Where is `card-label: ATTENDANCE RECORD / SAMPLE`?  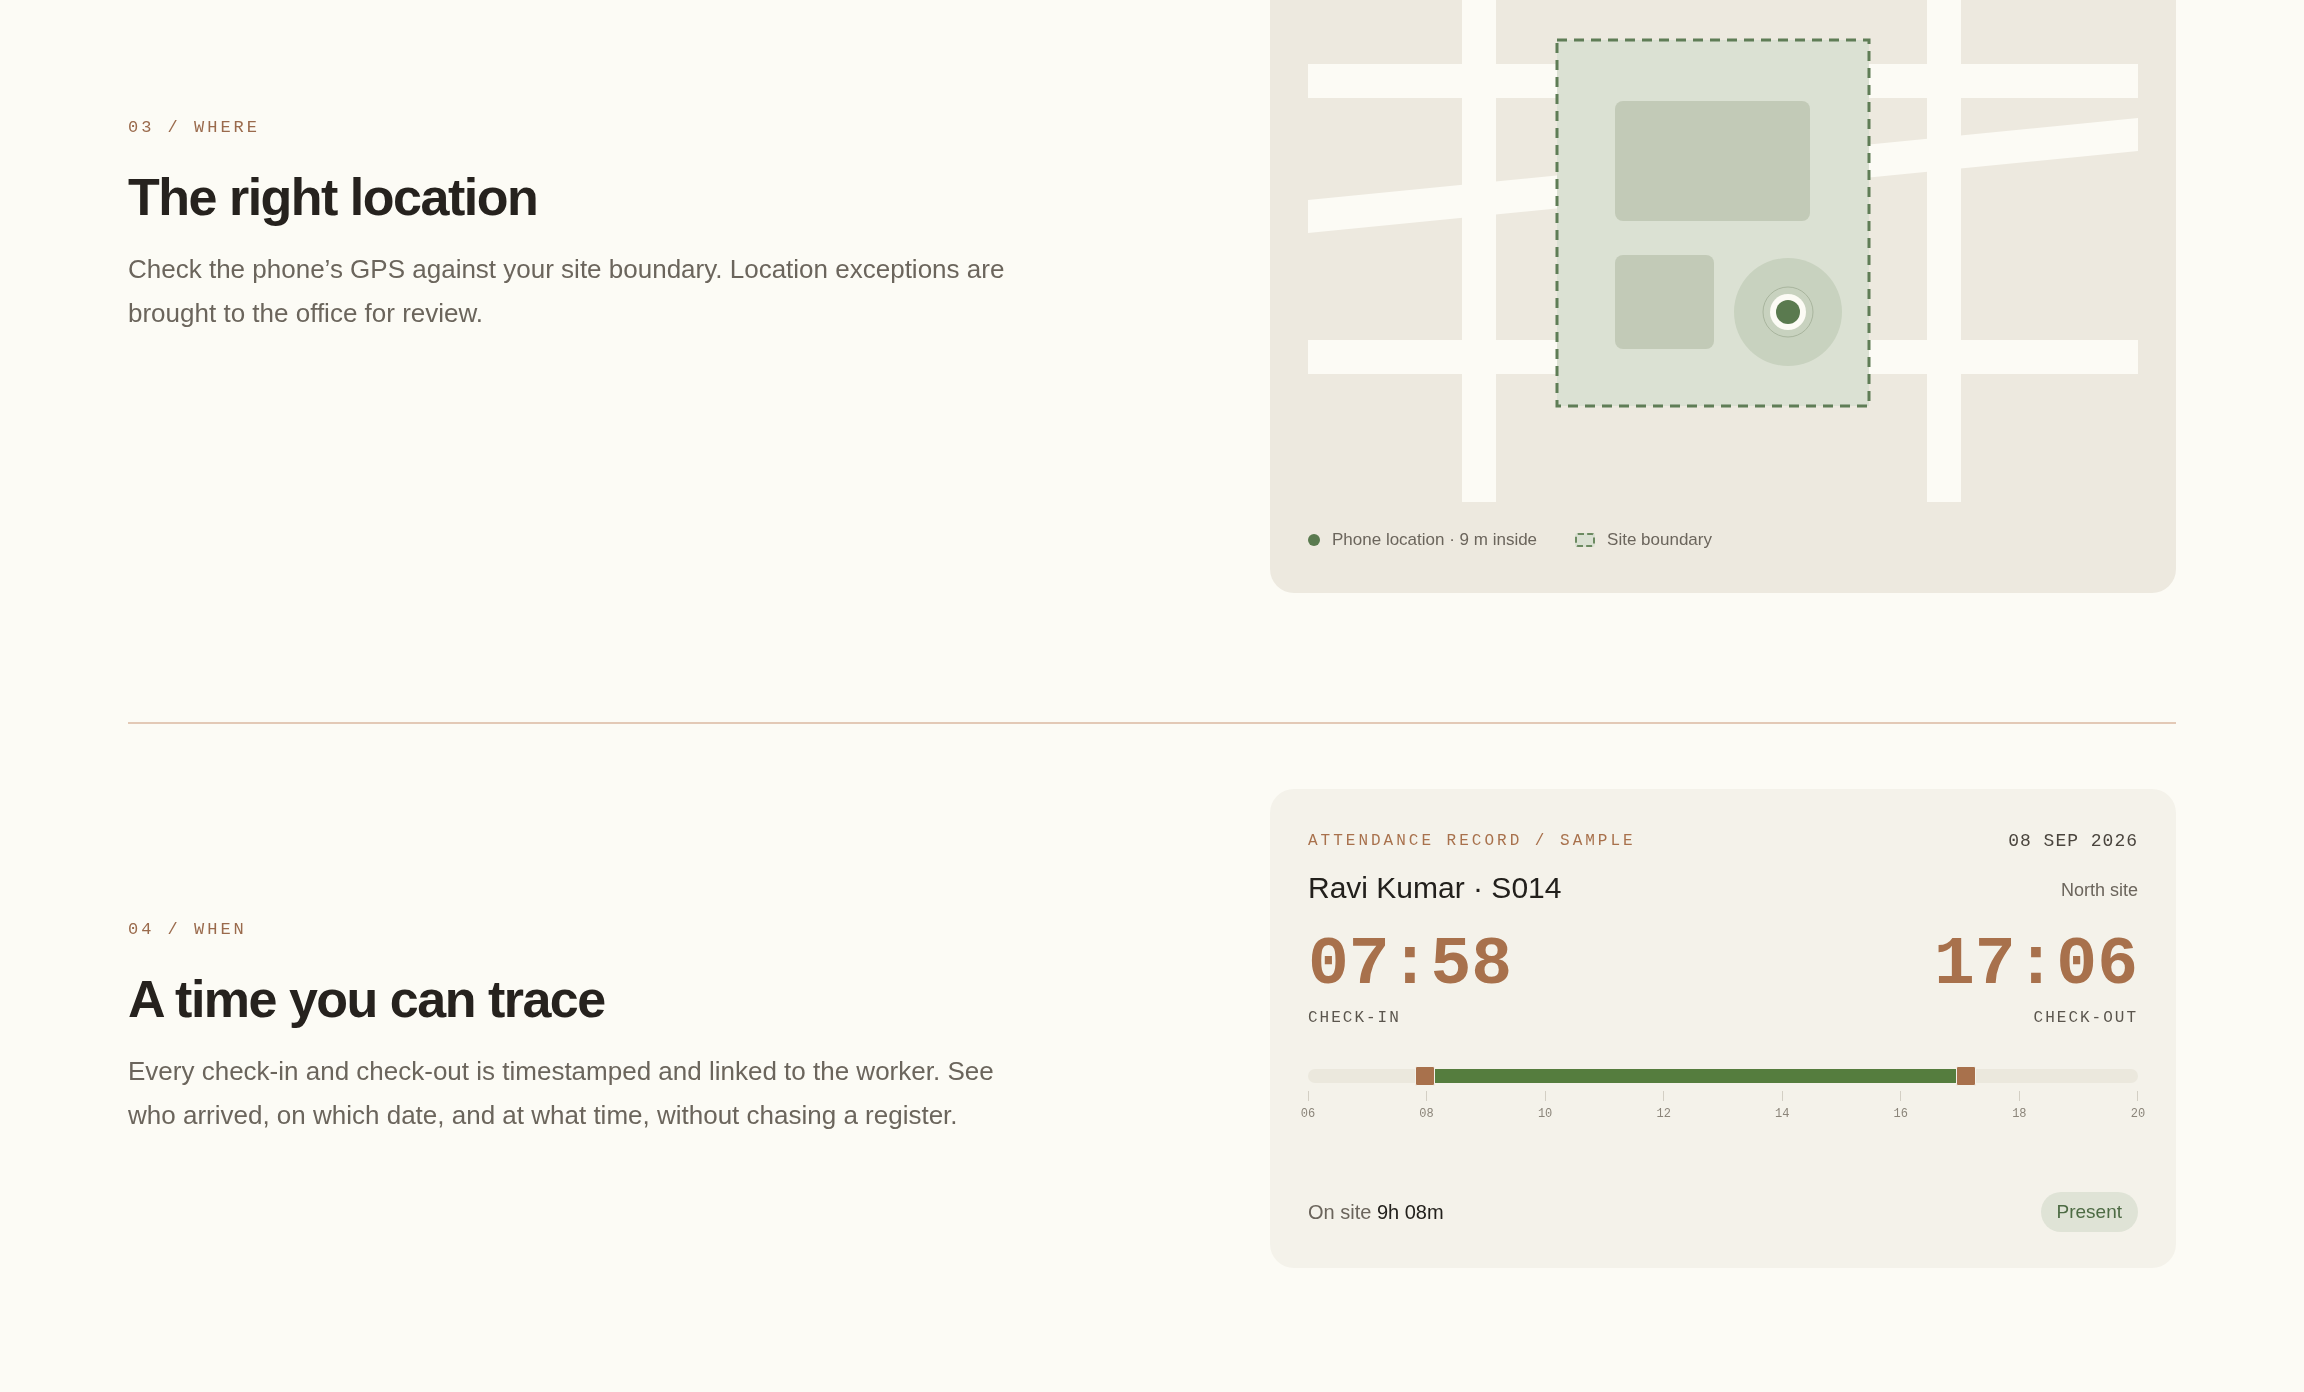 card-label: ATTENDANCE RECORD / SAMPLE is located at coordinates (1472, 841).